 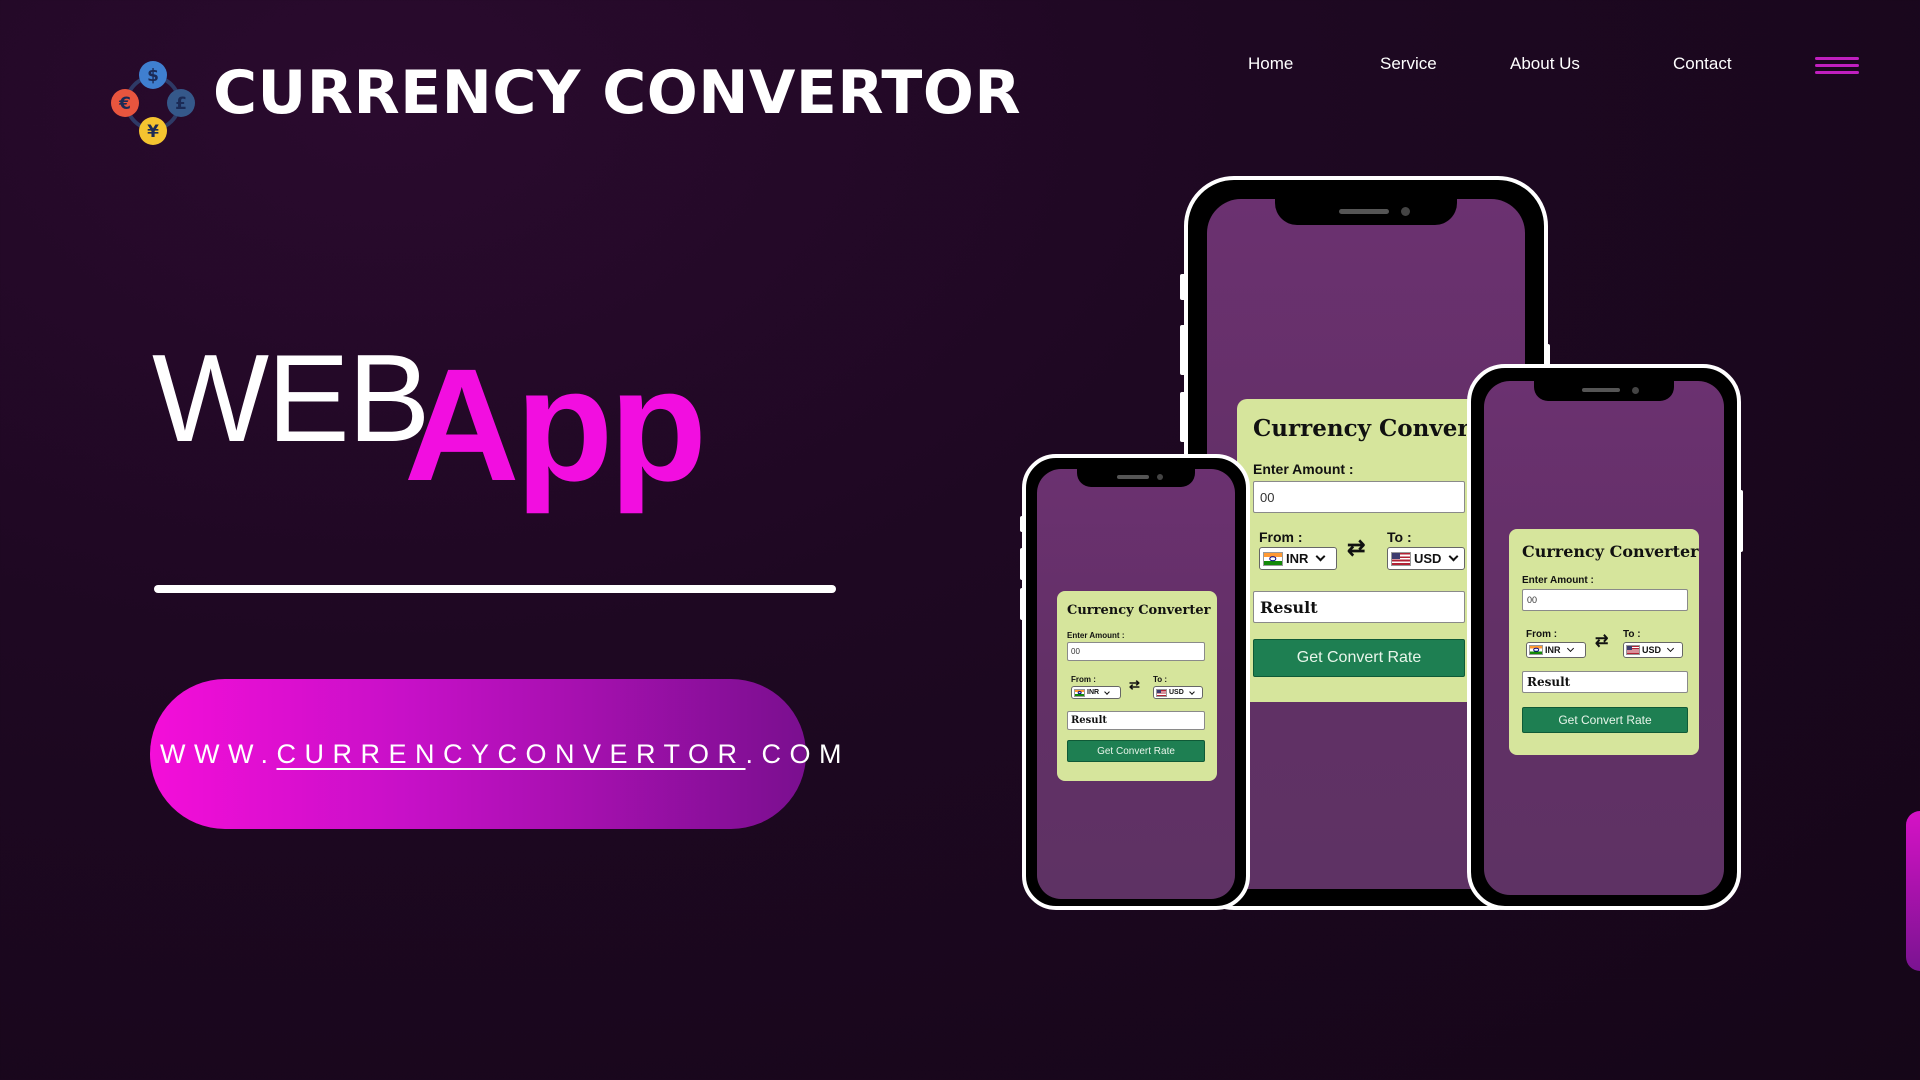 What do you see at coordinates (617, 93) in the screenshot?
I see `brand-title: CURRENCY CONVERTOR` at bounding box center [617, 93].